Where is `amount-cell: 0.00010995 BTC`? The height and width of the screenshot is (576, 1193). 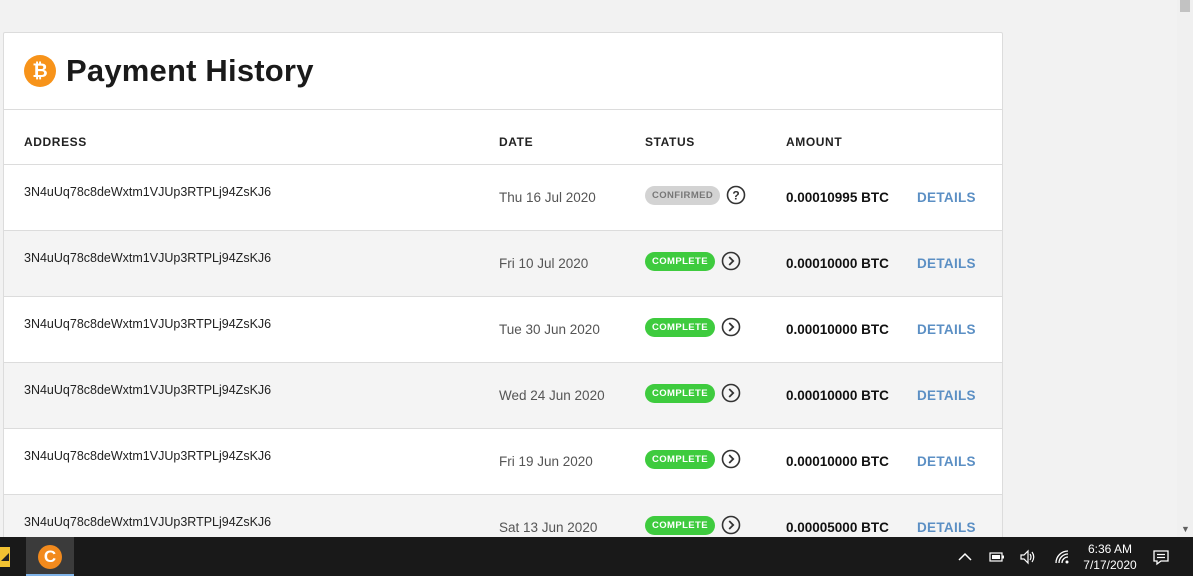 amount-cell: 0.00010995 BTC is located at coordinates (837, 197).